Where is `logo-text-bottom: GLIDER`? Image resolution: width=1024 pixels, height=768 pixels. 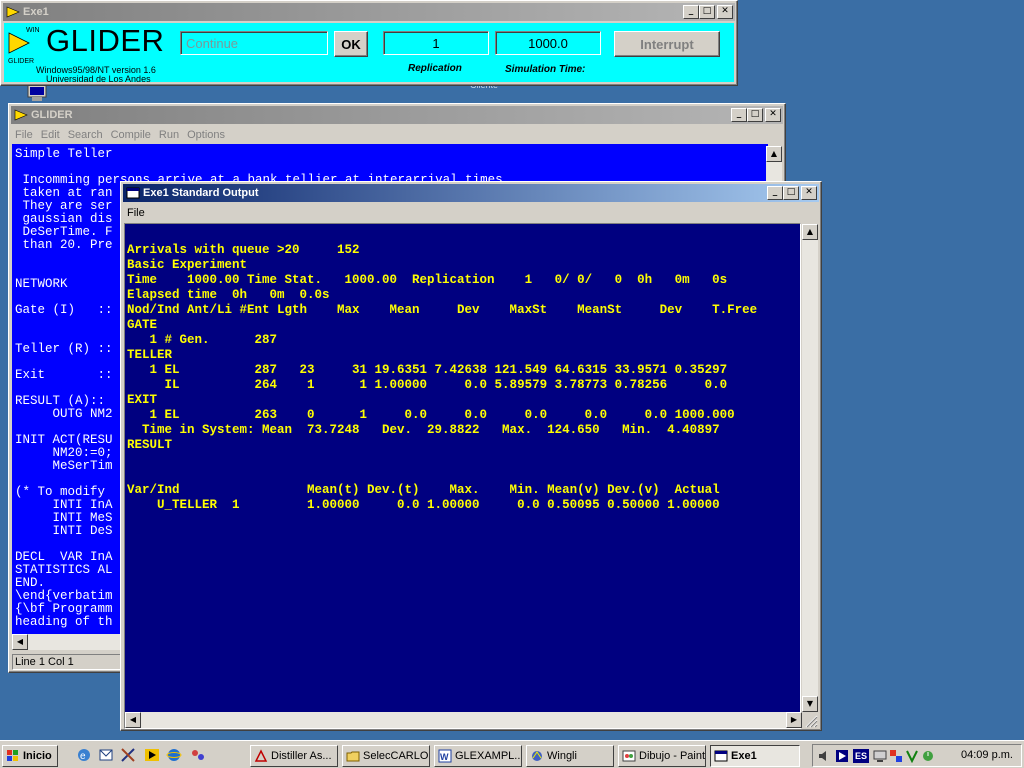 logo-text-bottom: GLIDER is located at coordinates (21, 61).